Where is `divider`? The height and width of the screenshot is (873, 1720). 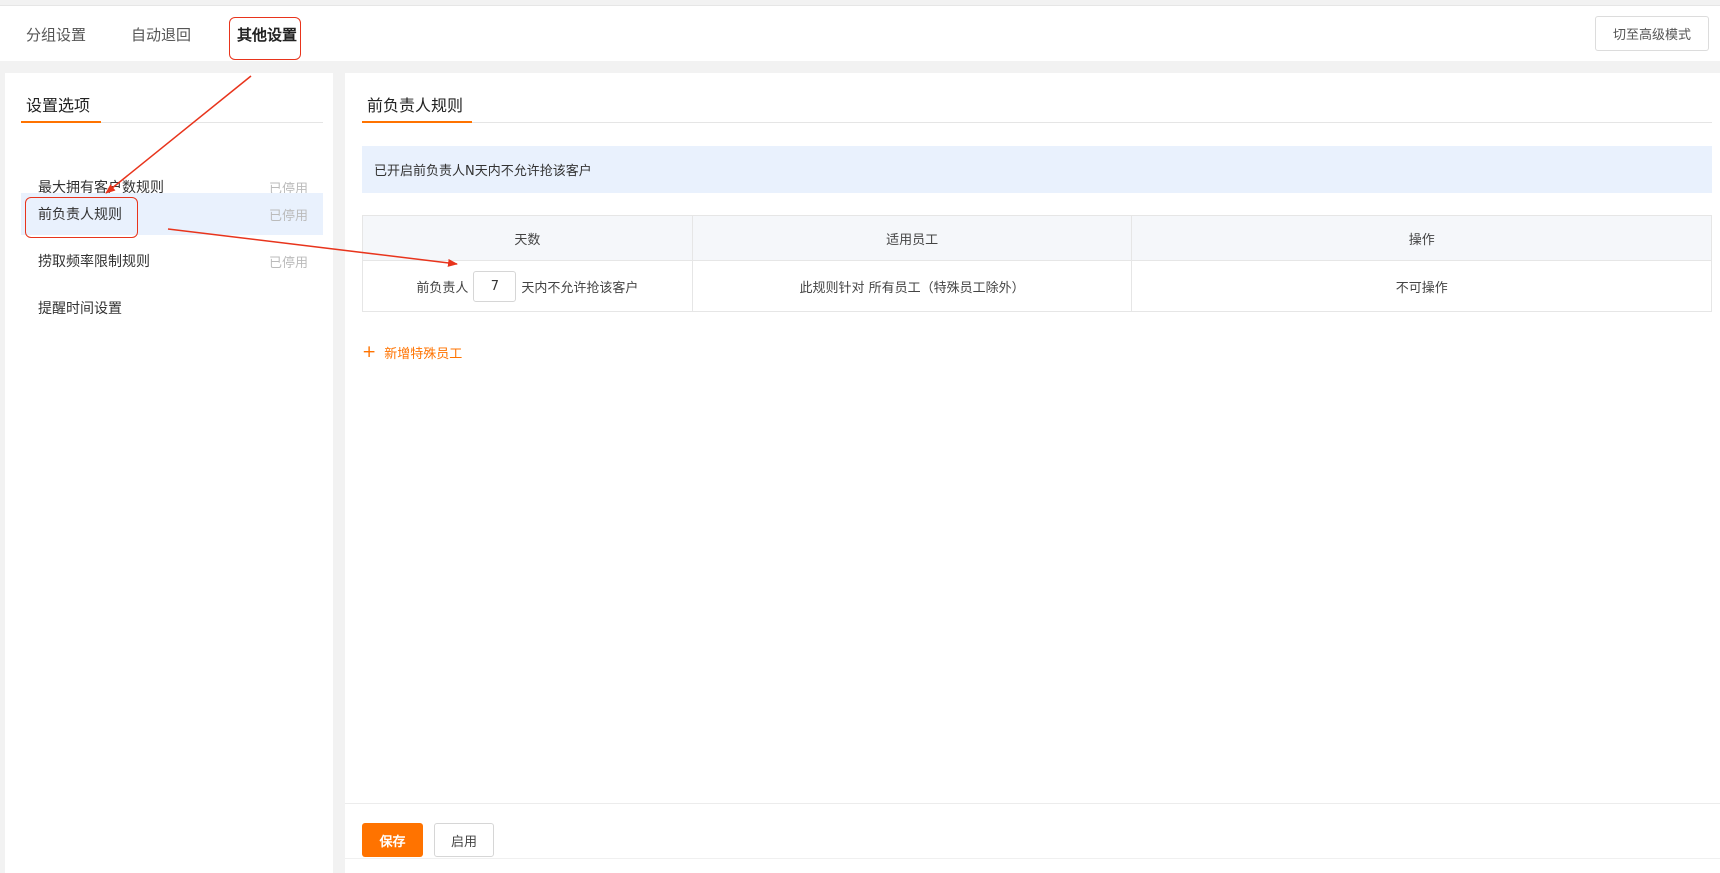 divider is located at coordinates (1037, 122).